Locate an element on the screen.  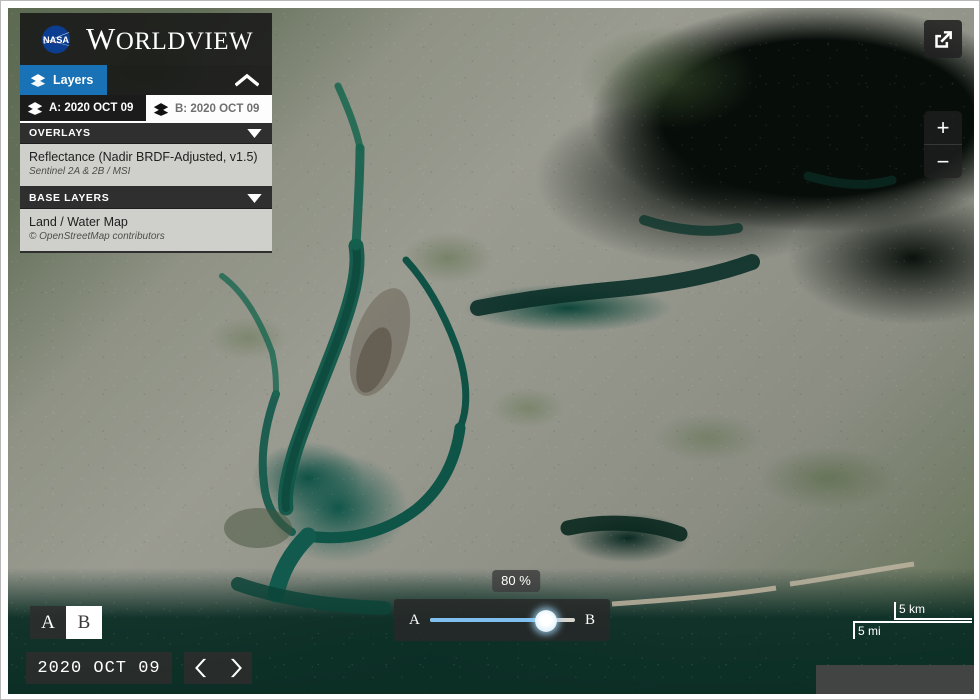
chevron-up-icon is located at coordinates (247, 80).